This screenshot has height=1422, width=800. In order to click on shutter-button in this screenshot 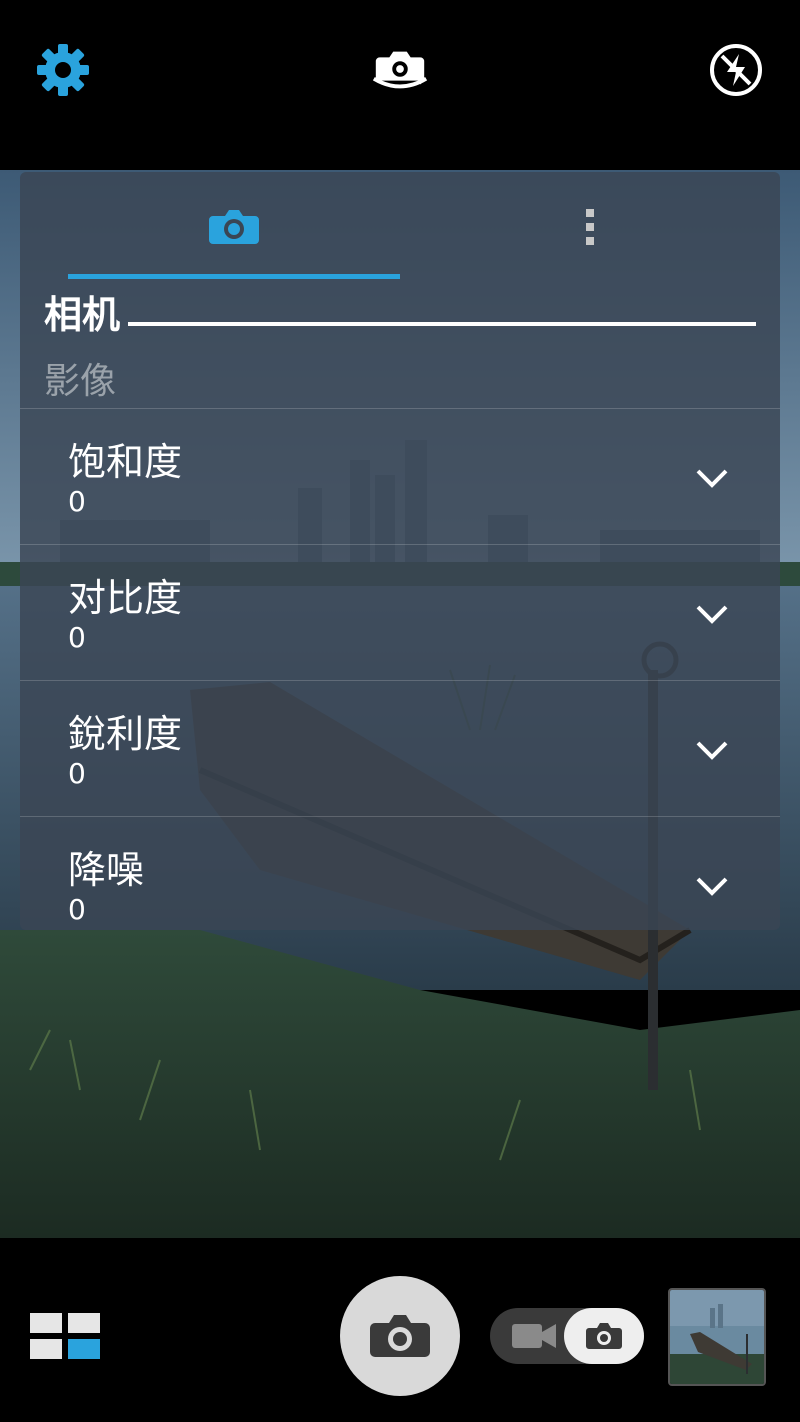, I will do `click(400, 1336)`.